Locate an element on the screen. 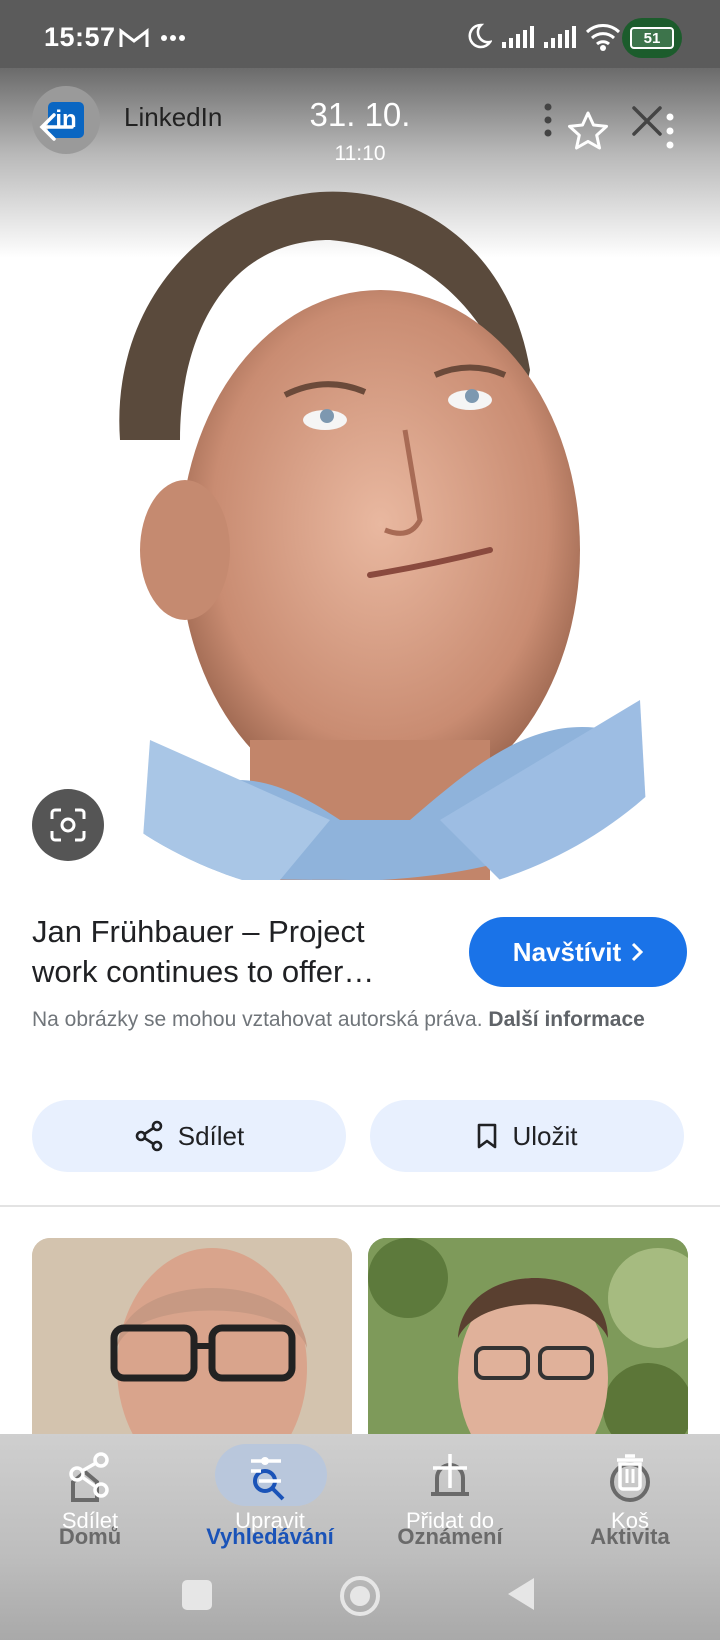  gmail-icon is located at coordinates (134, 37).